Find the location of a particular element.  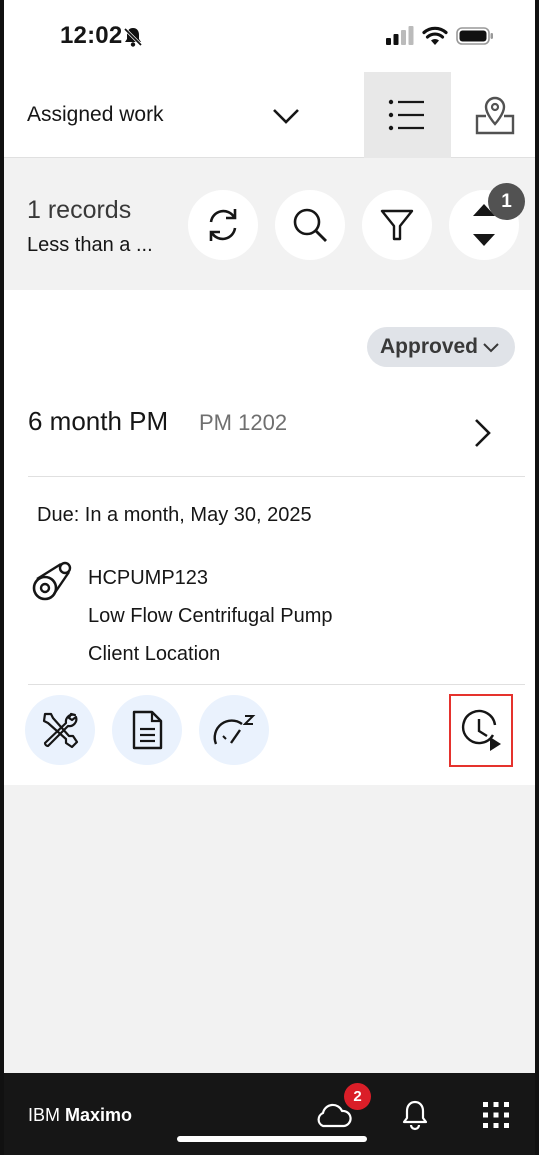

status-badge: Approved is located at coordinates (441, 347).